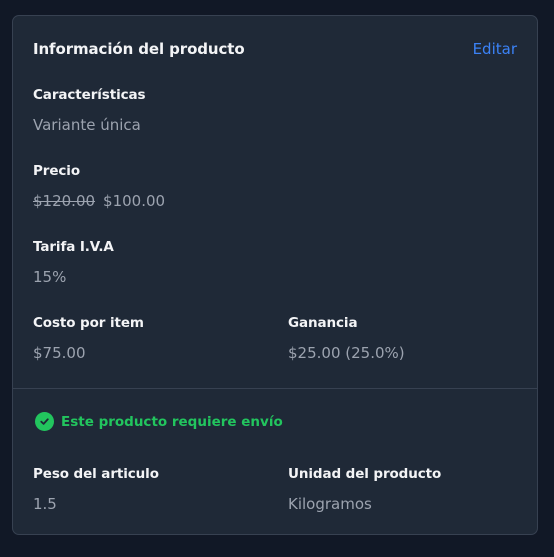 The height and width of the screenshot is (557, 554). What do you see at coordinates (99, 186) in the screenshot?
I see `price-field: Precio $120.00 $100.00` at bounding box center [99, 186].